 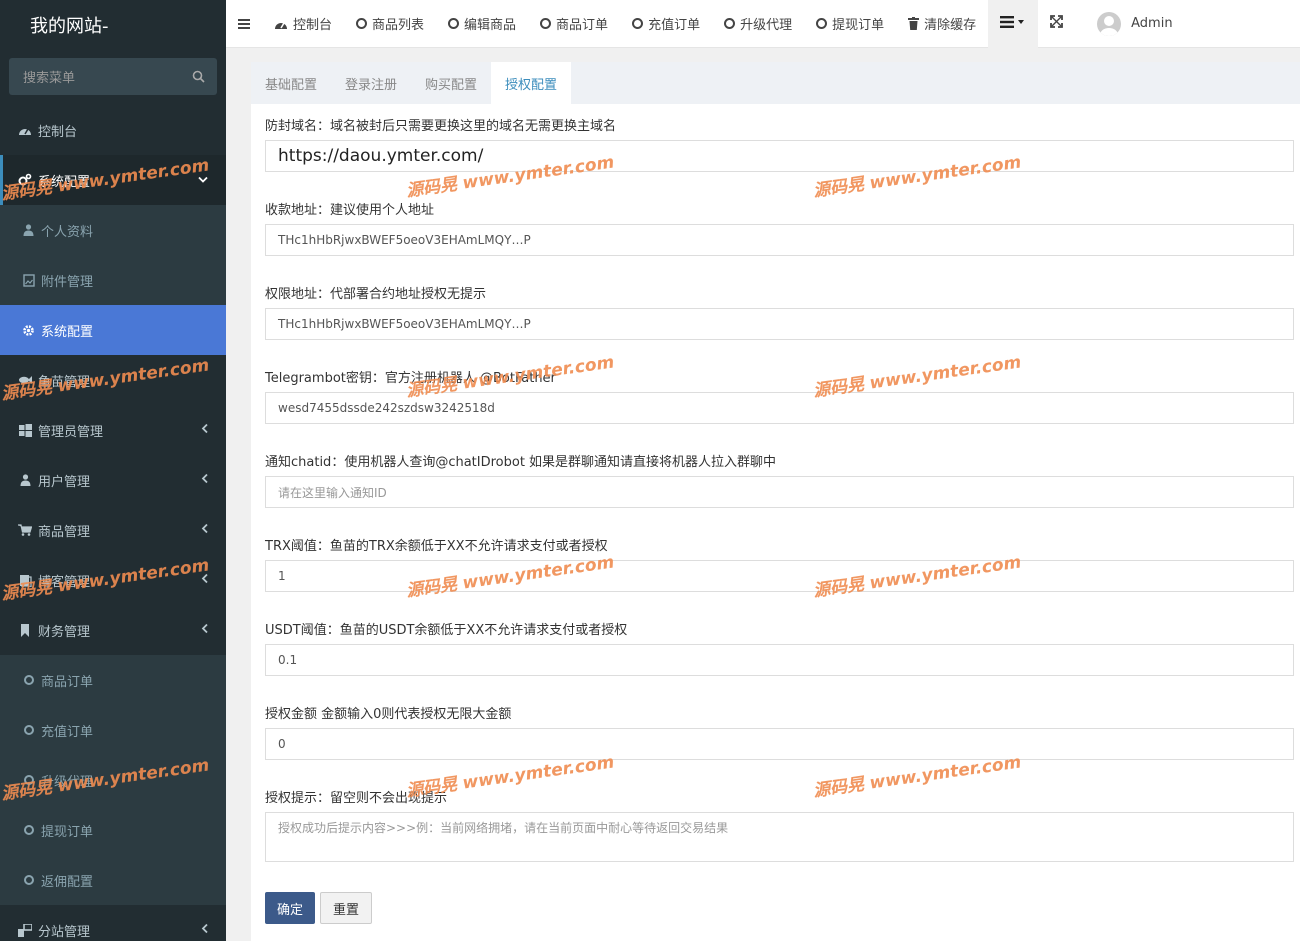 What do you see at coordinates (446, 630) in the screenshot?
I see `field-label: USDT阈值：鱼苗的USDT余额低于XX不允许请求支付或者授权` at bounding box center [446, 630].